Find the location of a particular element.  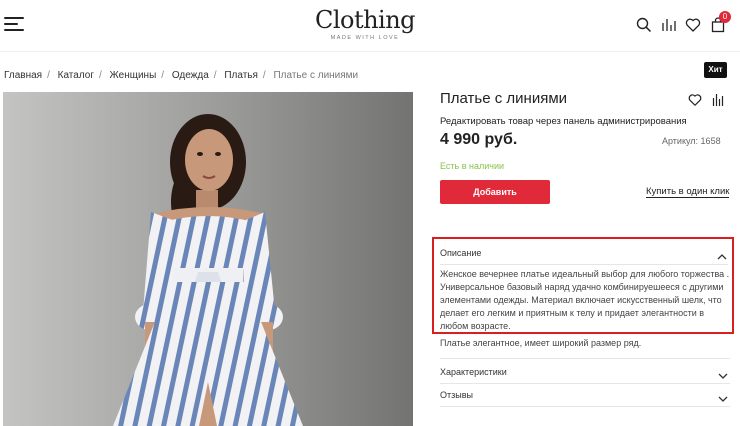

cart-icon: 0 is located at coordinates (720, 22).